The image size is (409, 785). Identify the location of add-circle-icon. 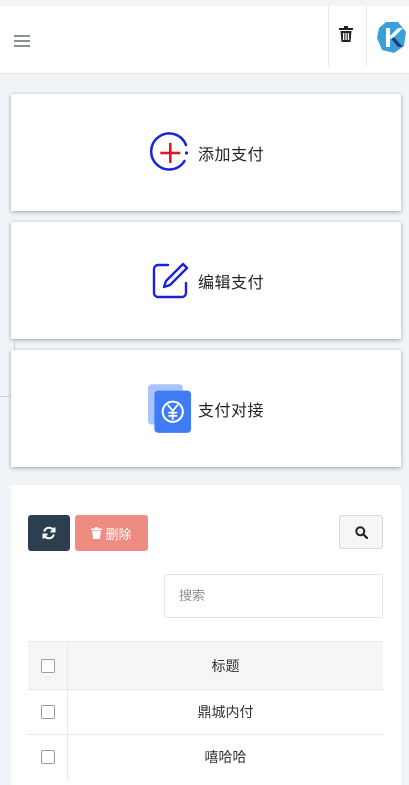
(170, 153).